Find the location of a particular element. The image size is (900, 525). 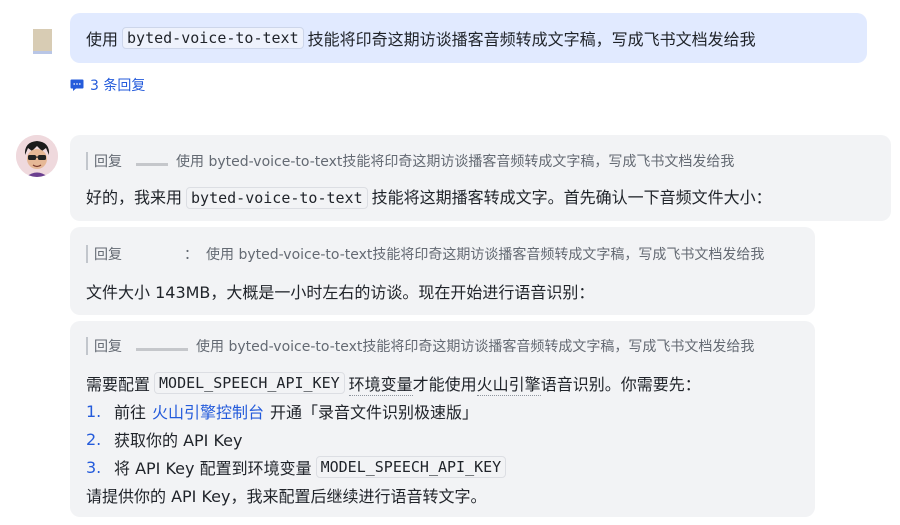

bot-avatar-image is located at coordinates (37, 156).